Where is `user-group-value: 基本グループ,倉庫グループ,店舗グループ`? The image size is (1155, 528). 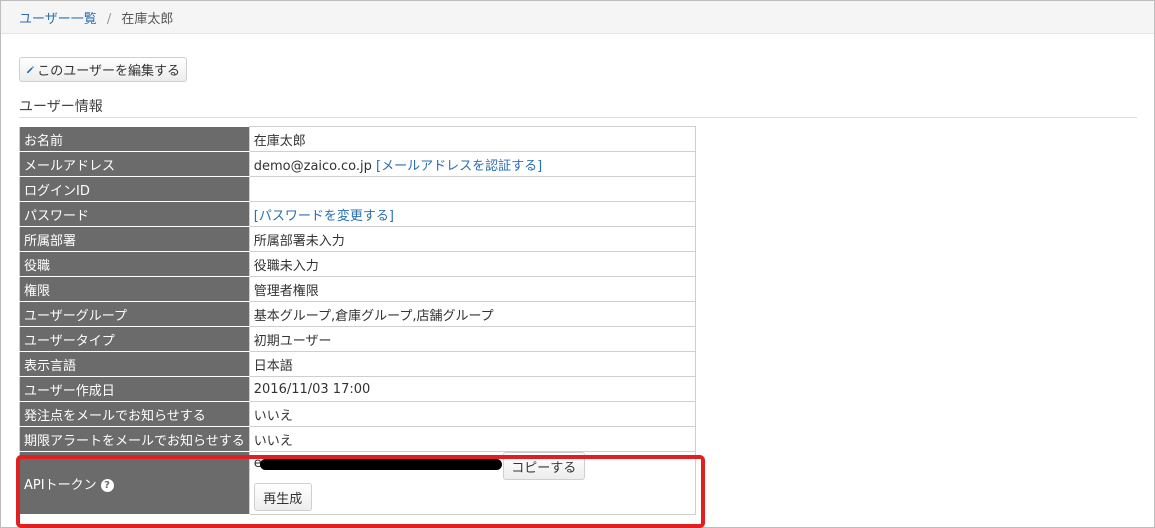
user-group-value: 基本グループ,倉庫グループ,店舗グループ is located at coordinates (472, 314).